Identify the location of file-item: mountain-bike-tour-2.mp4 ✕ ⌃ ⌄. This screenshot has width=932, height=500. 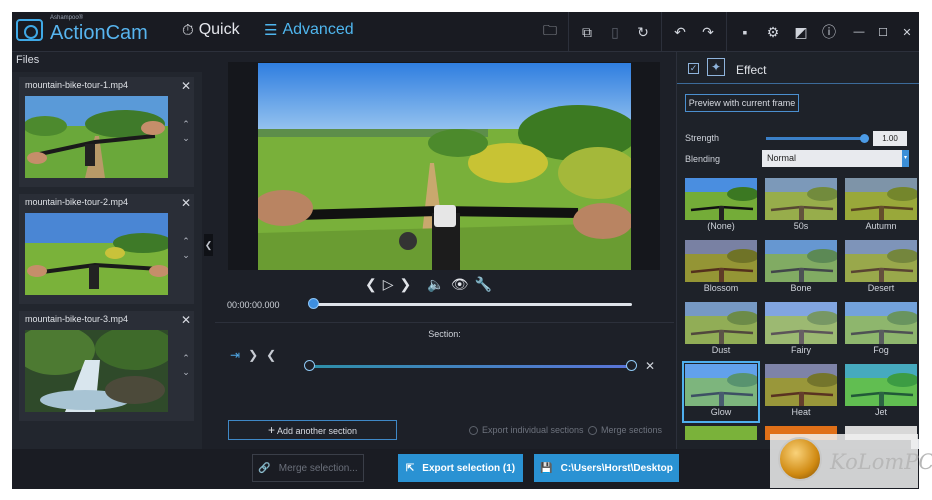
(106, 249).